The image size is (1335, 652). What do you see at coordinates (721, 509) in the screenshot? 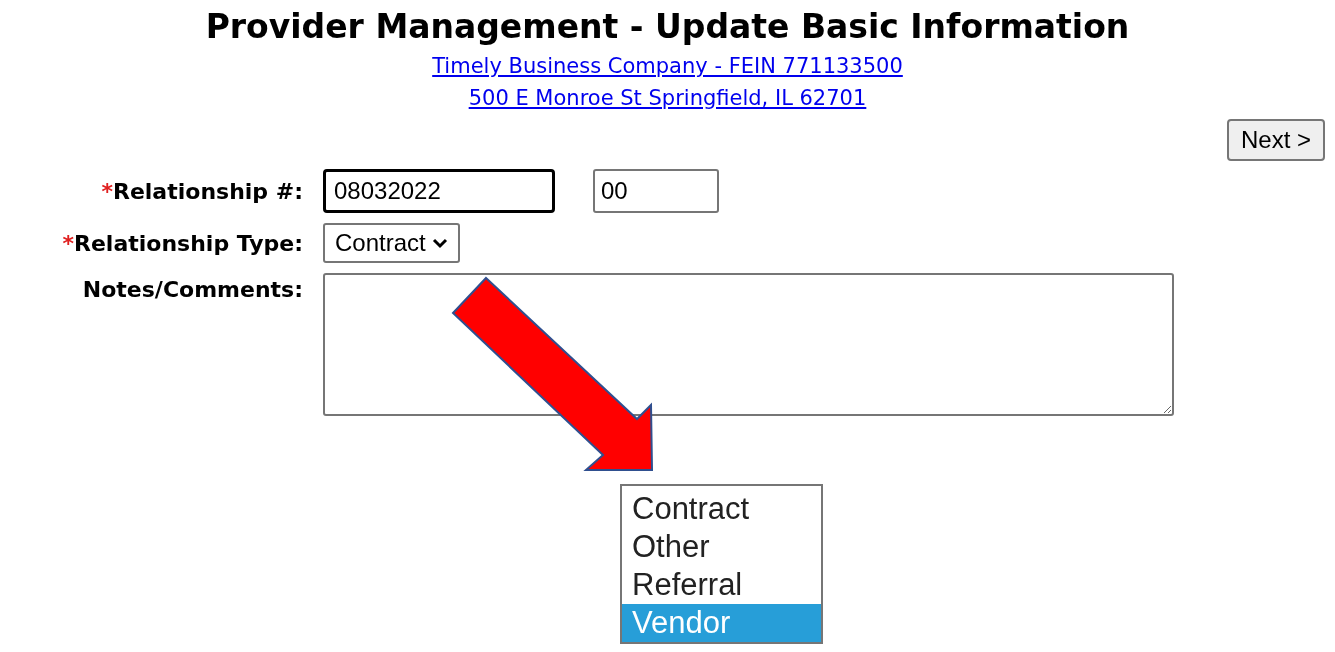
I see `dropdown-option: Contract` at bounding box center [721, 509].